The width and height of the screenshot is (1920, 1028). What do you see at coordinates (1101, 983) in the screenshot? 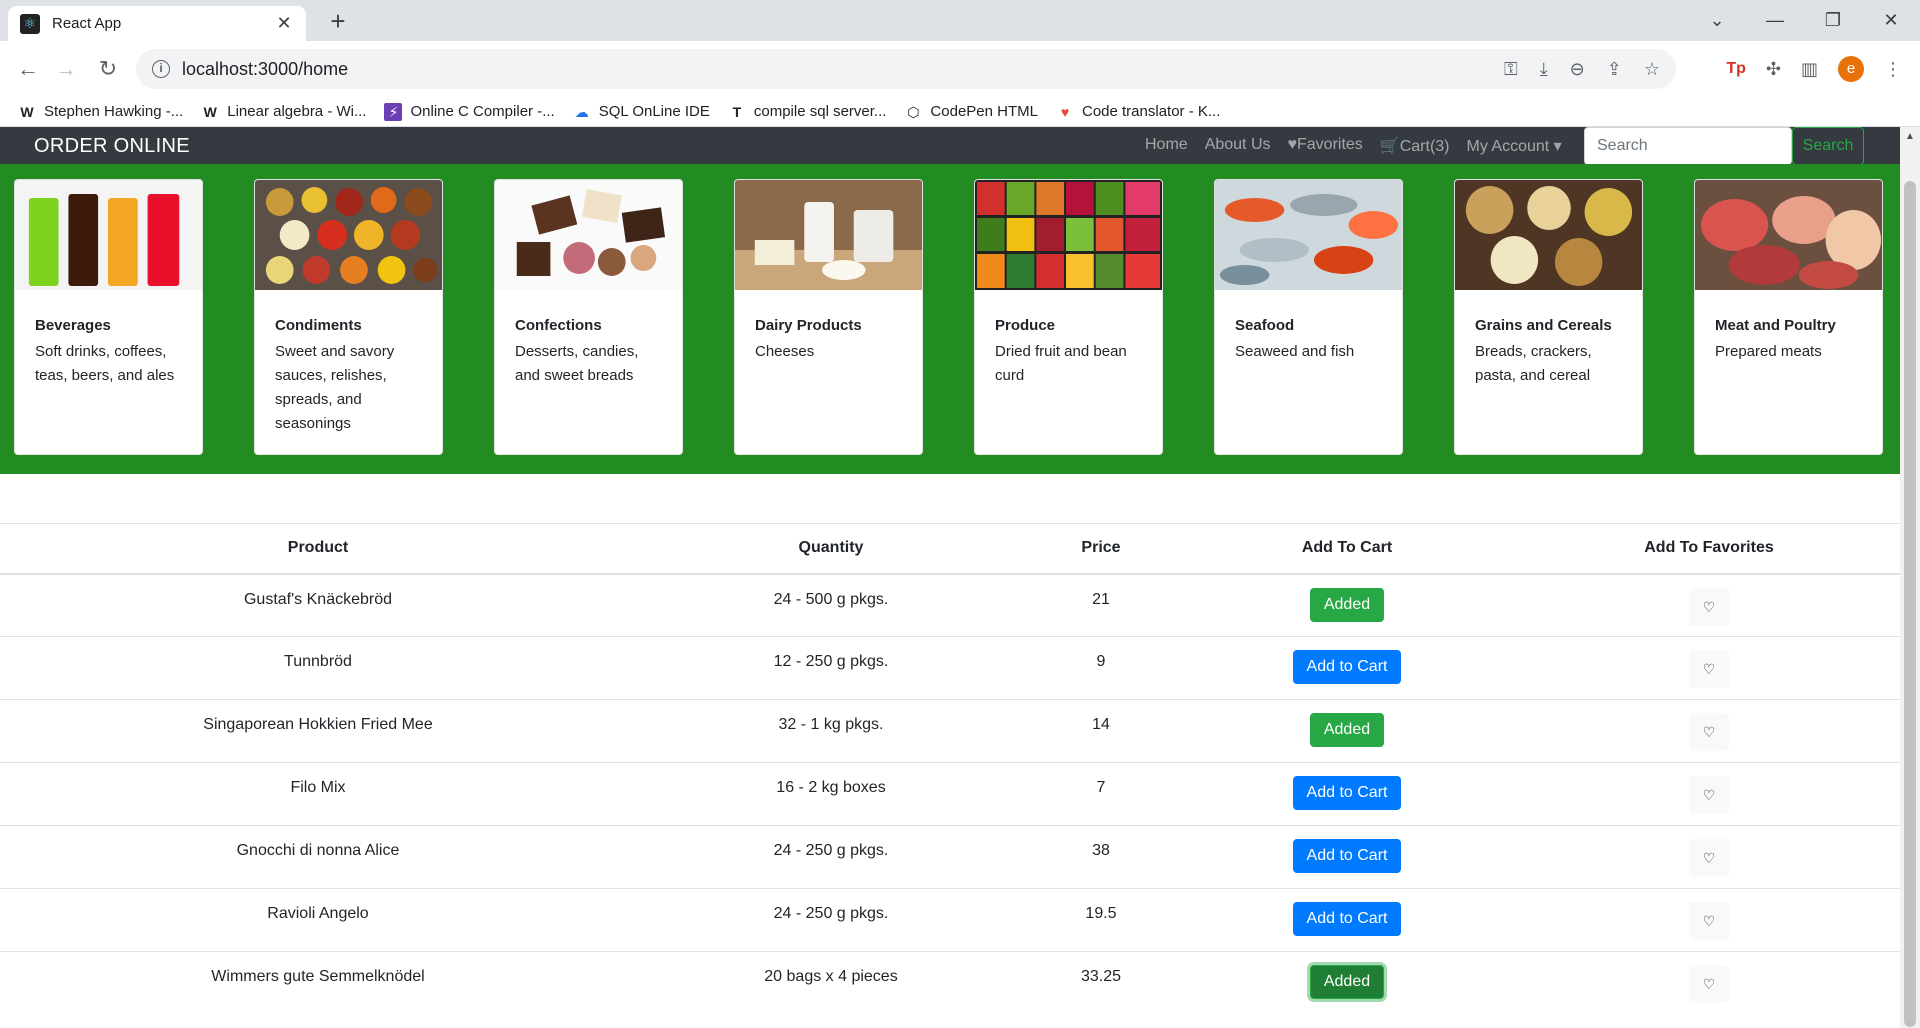
I see `product-price: 33.25` at bounding box center [1101, 983].